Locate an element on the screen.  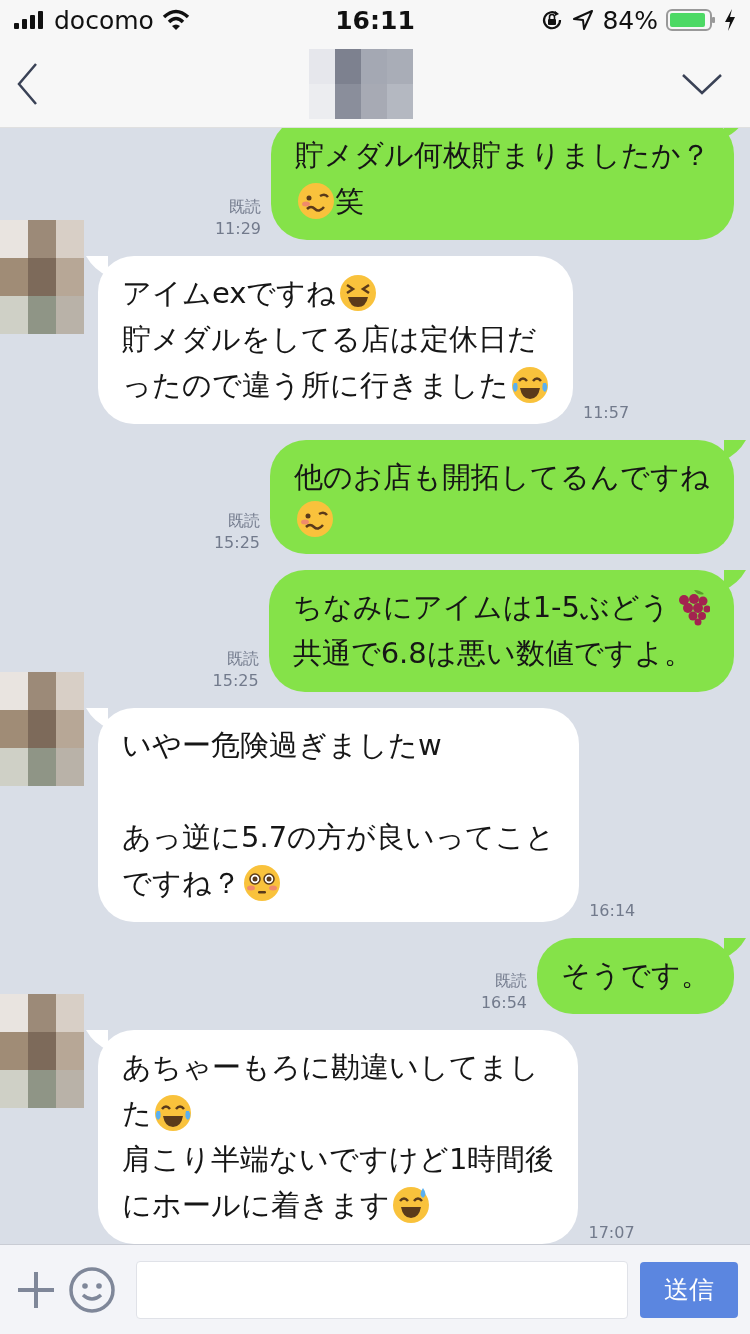
message-text: いやー危険過ぎましたw is located at coordinates (282, 745).